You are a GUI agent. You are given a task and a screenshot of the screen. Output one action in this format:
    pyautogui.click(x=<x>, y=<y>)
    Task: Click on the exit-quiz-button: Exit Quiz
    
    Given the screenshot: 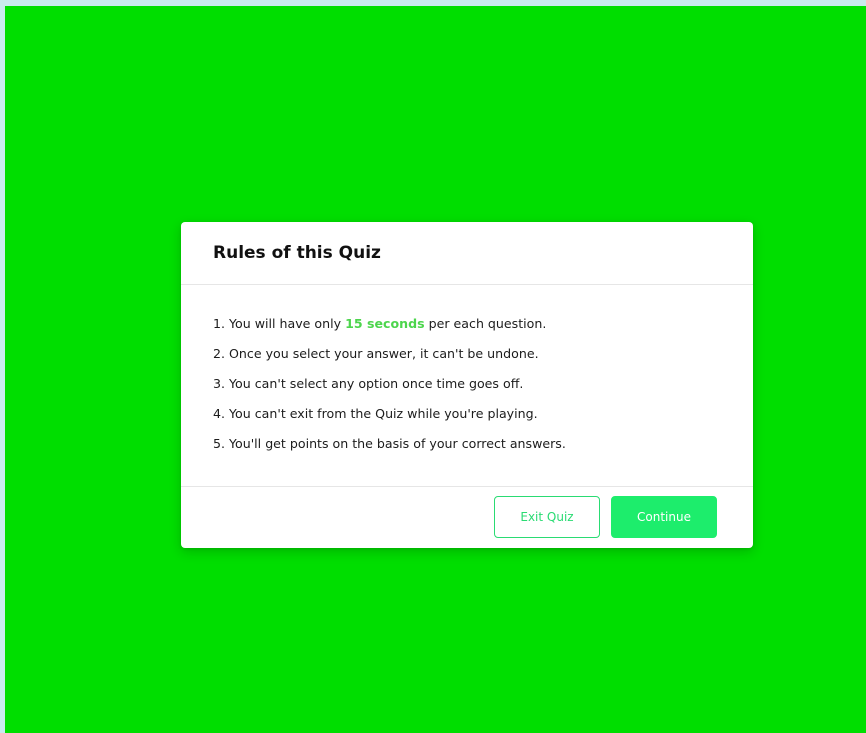 What is the action you would take?
    pyautogui.click(x=547, y=517)
    